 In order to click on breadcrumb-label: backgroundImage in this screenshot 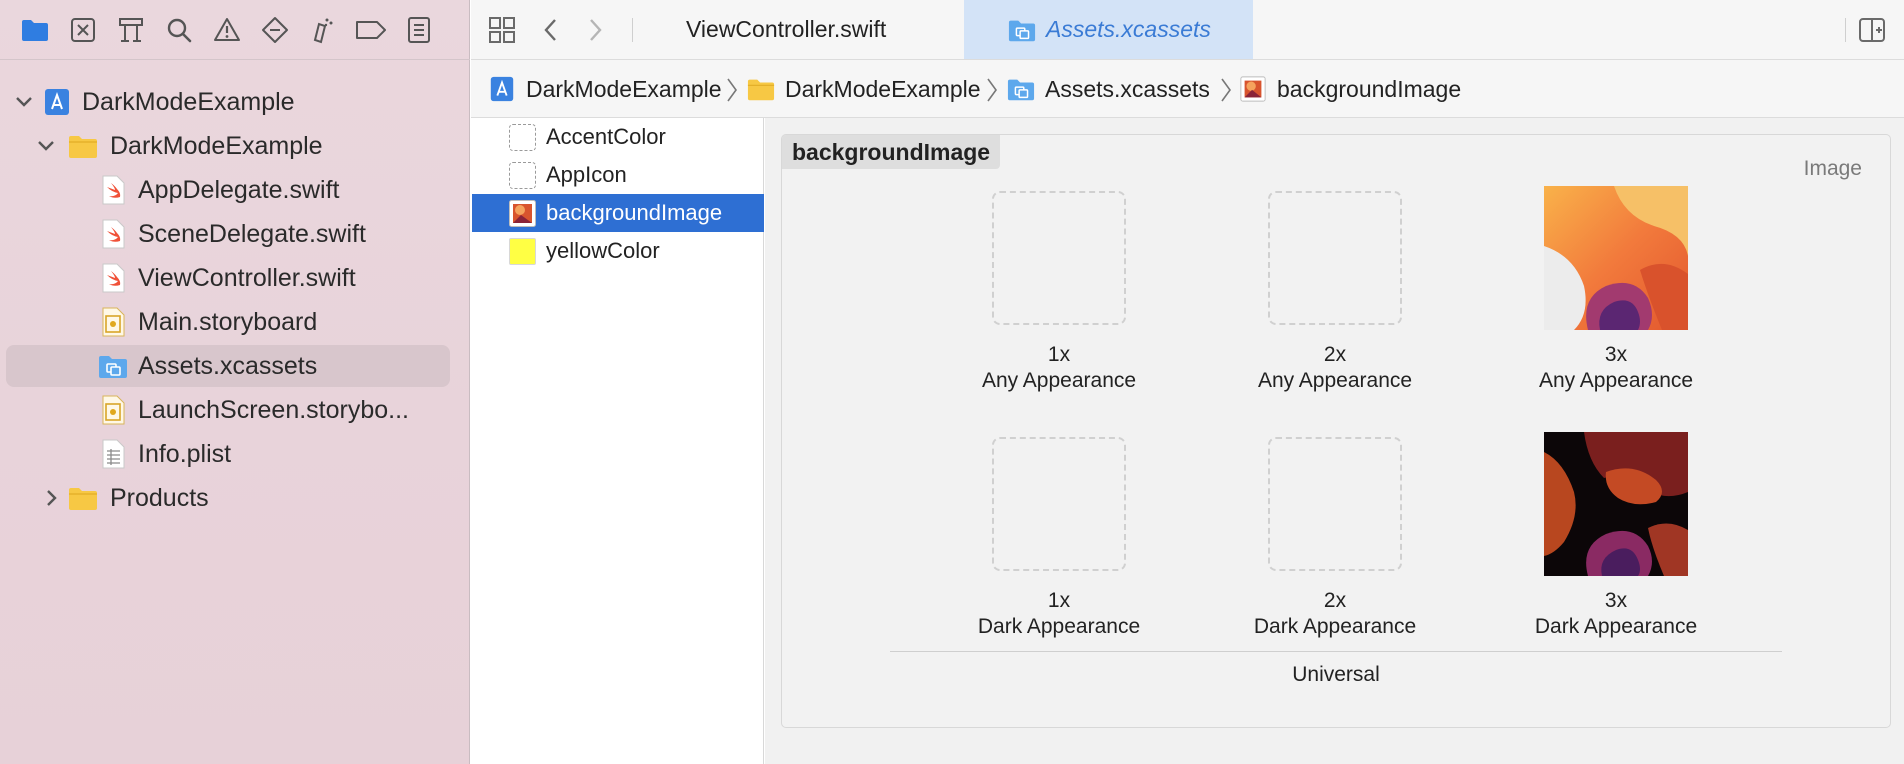, I will do `click(1369, 88)`.